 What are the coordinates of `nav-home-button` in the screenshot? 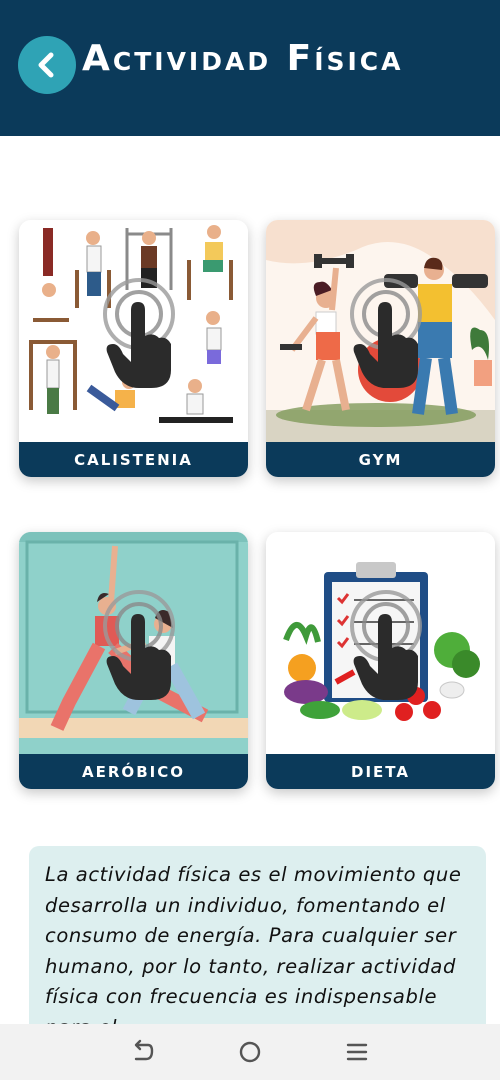 It's located at (250, 1052).